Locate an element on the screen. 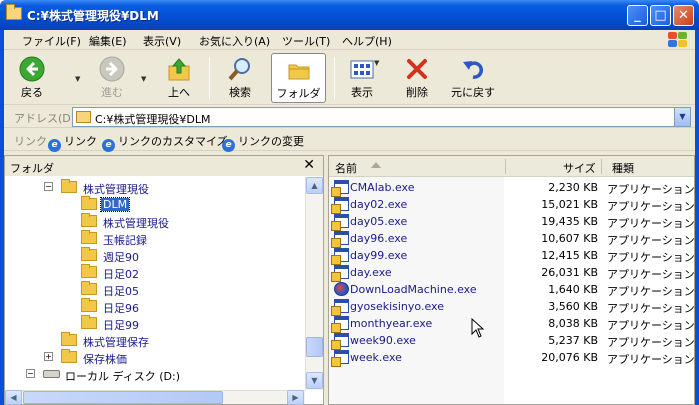  forward-button: 進む is located at coordinates (112, 78).